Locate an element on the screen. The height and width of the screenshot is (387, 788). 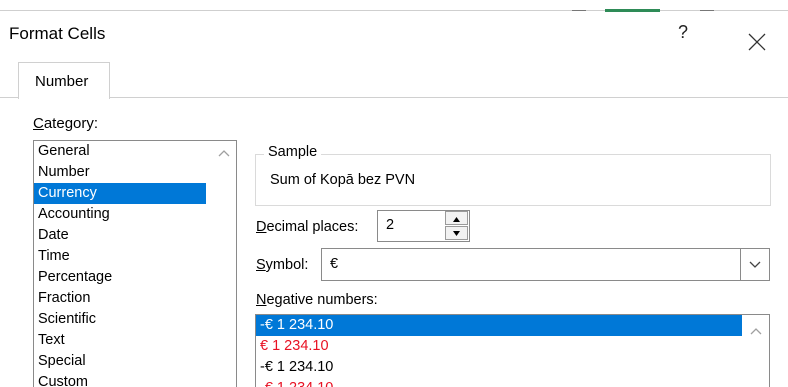
sample-legend: Sample is located at coordinates (293, 152).